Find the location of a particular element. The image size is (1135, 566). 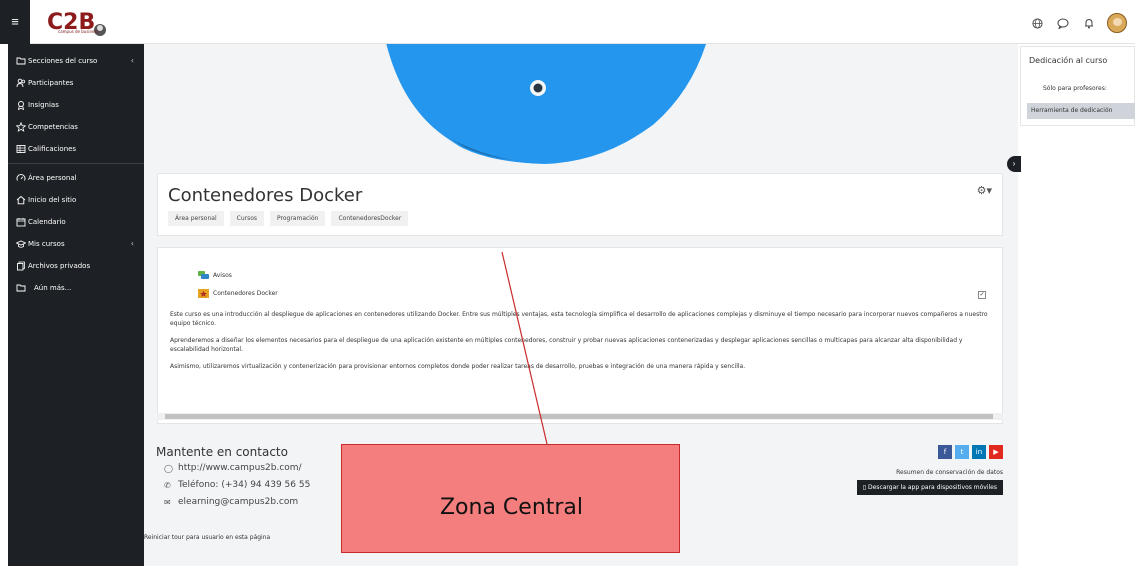

gear-icon: ⚙▾ is located at coordinates (984, 190).